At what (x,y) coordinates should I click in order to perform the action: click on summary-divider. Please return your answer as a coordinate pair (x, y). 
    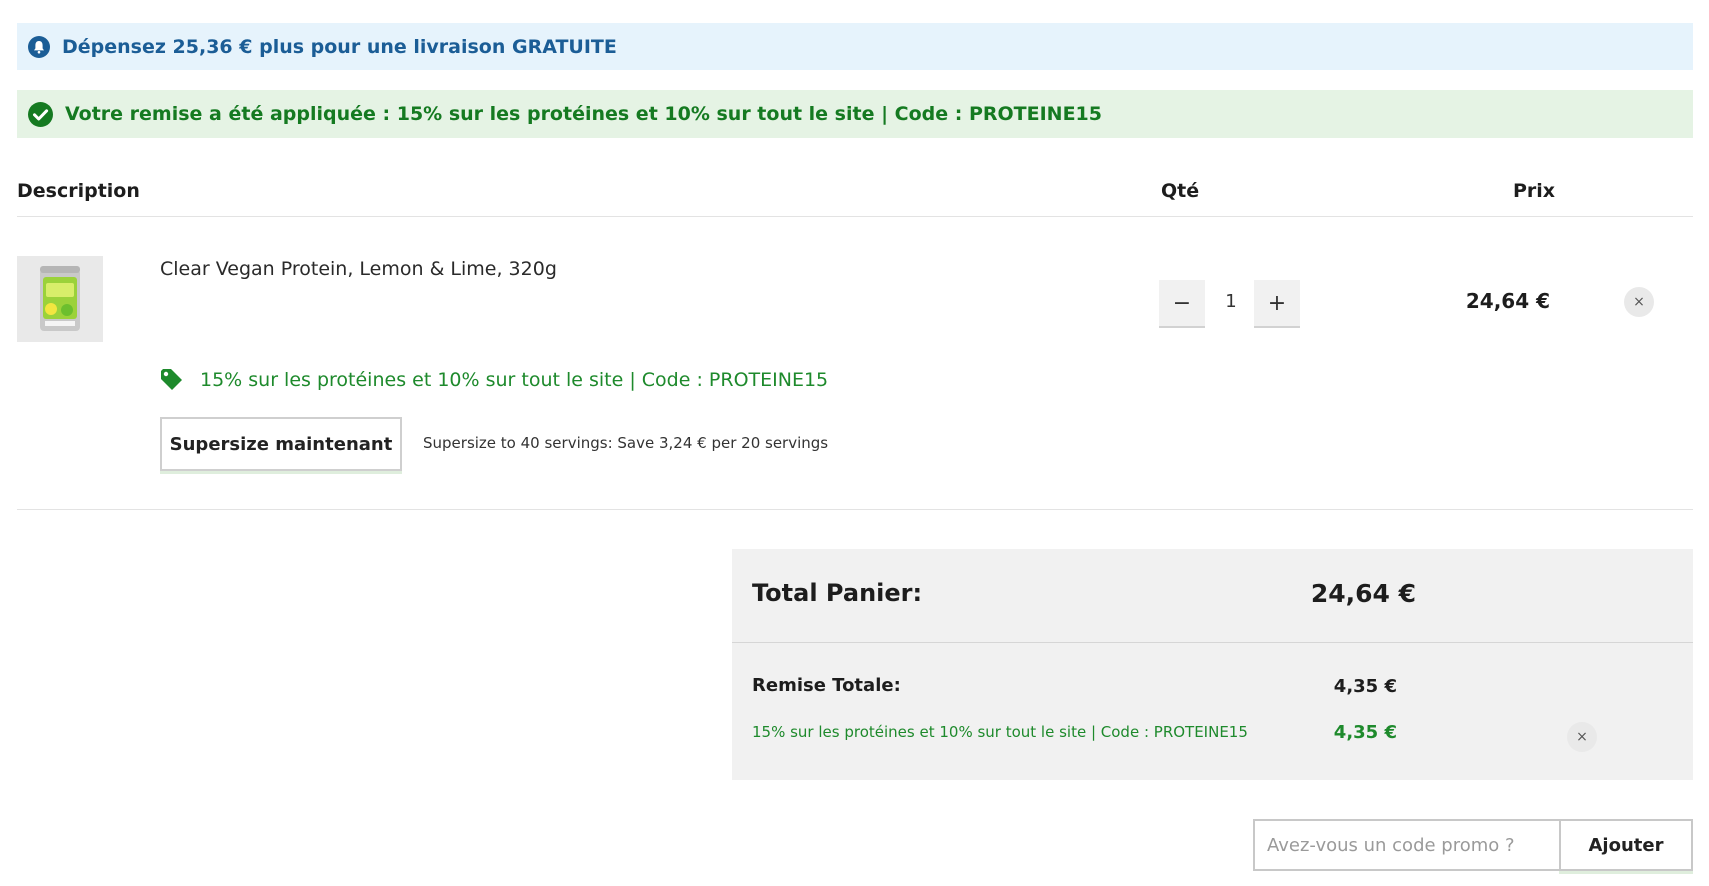
    Looking at the image, I should click on (1212, 642).